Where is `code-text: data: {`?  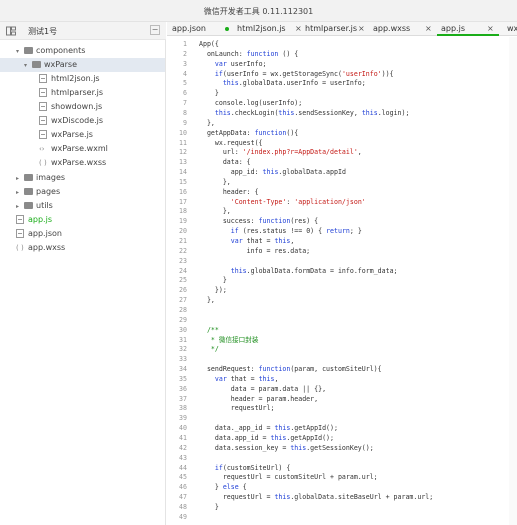 code-text: data: { is located at coordinates (225, 162).